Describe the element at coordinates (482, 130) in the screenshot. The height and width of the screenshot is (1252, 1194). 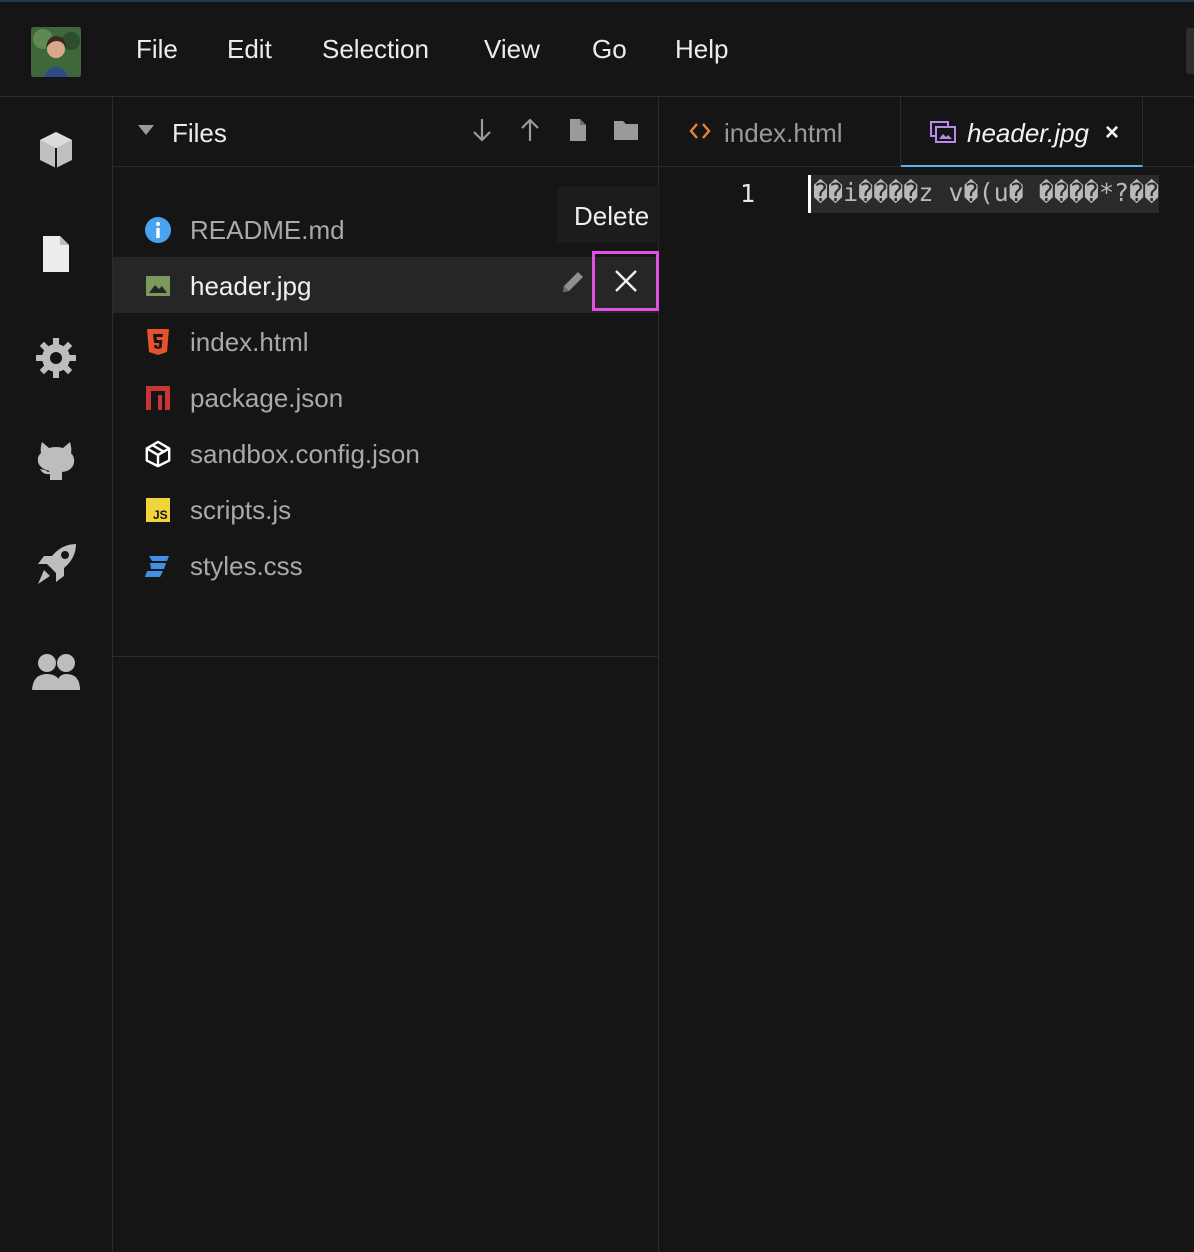
I see `download-icon` at that location.